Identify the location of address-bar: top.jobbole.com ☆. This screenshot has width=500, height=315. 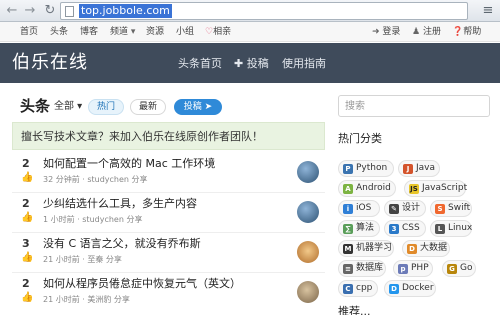
(264, 11).